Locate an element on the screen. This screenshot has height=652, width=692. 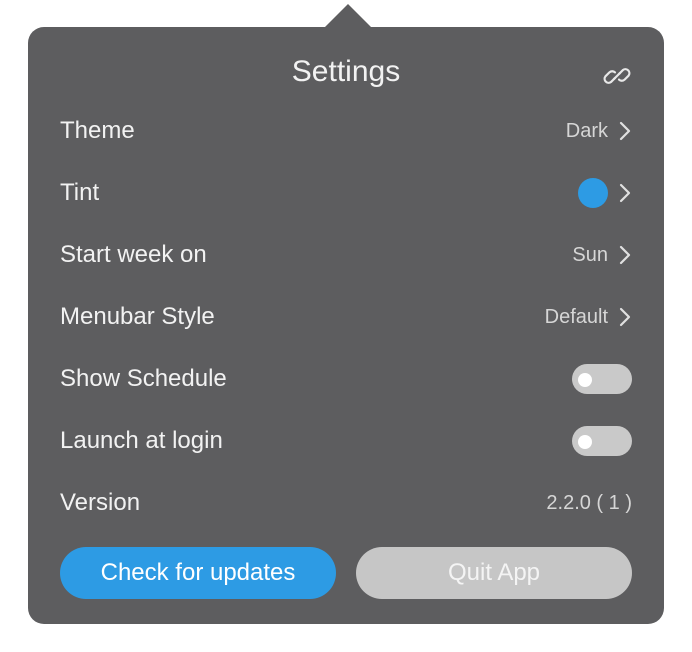
theme-label: Theme is located at coordinates (97, 130).